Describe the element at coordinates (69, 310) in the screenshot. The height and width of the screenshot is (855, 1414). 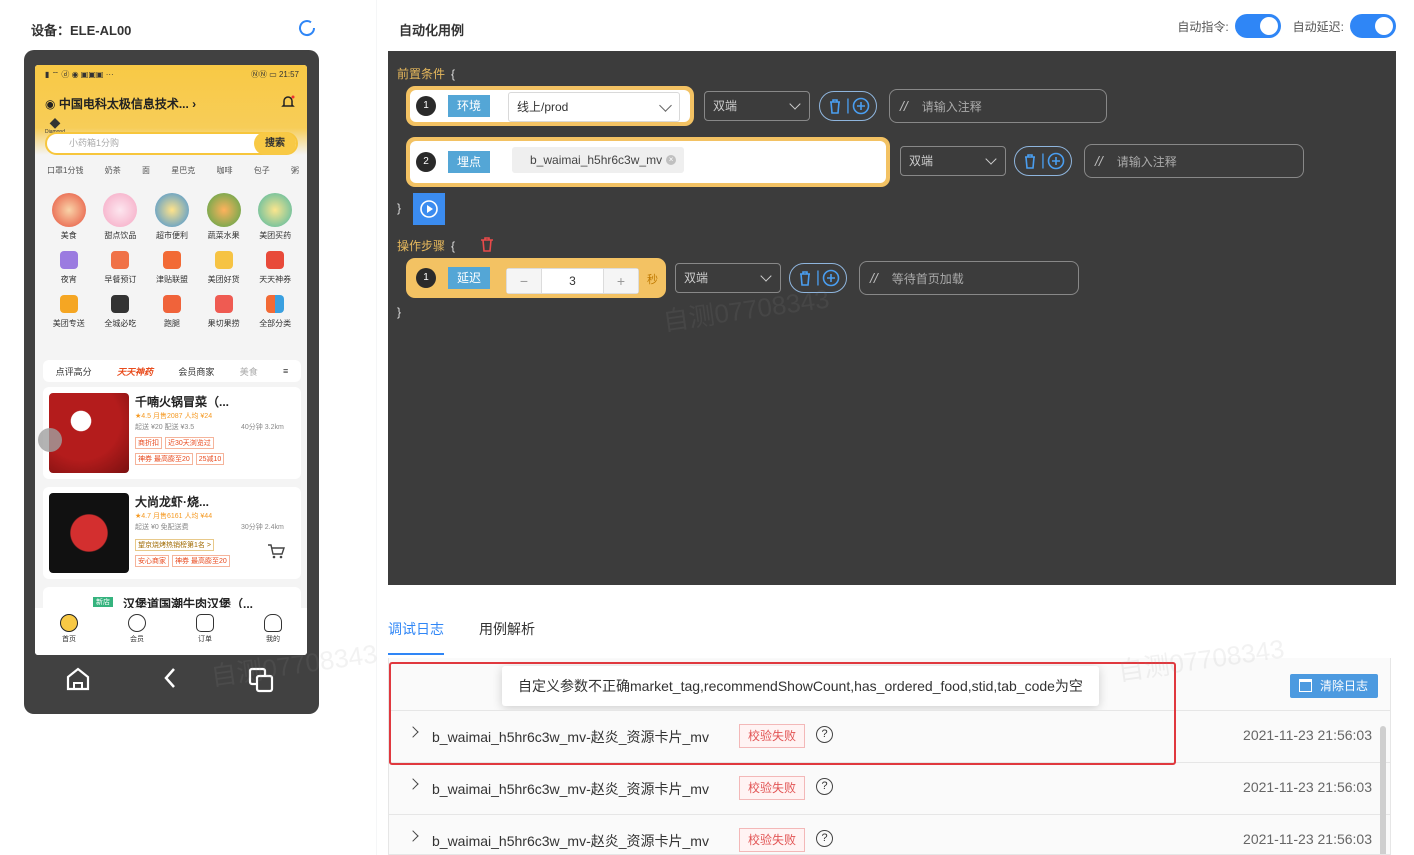
I see `category-item: 美团专送` at that location.